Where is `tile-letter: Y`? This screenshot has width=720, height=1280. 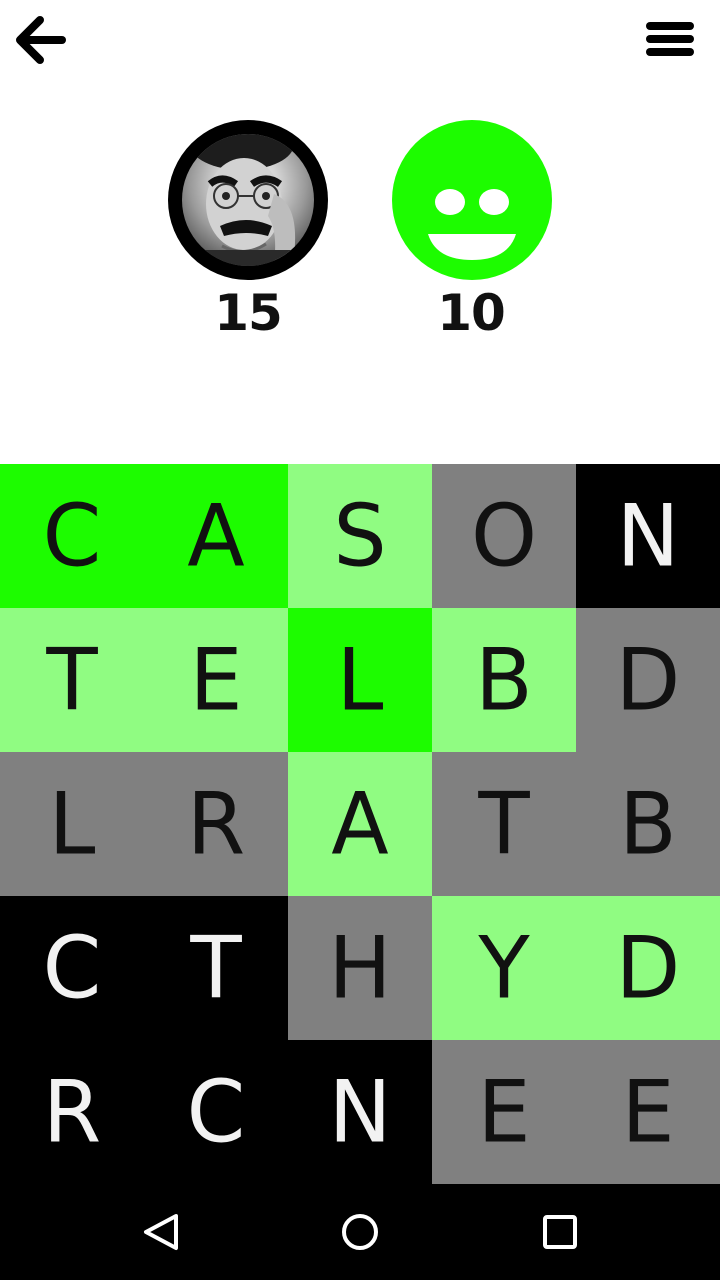 tile-letter: Y is located at coordinates (504, 968).